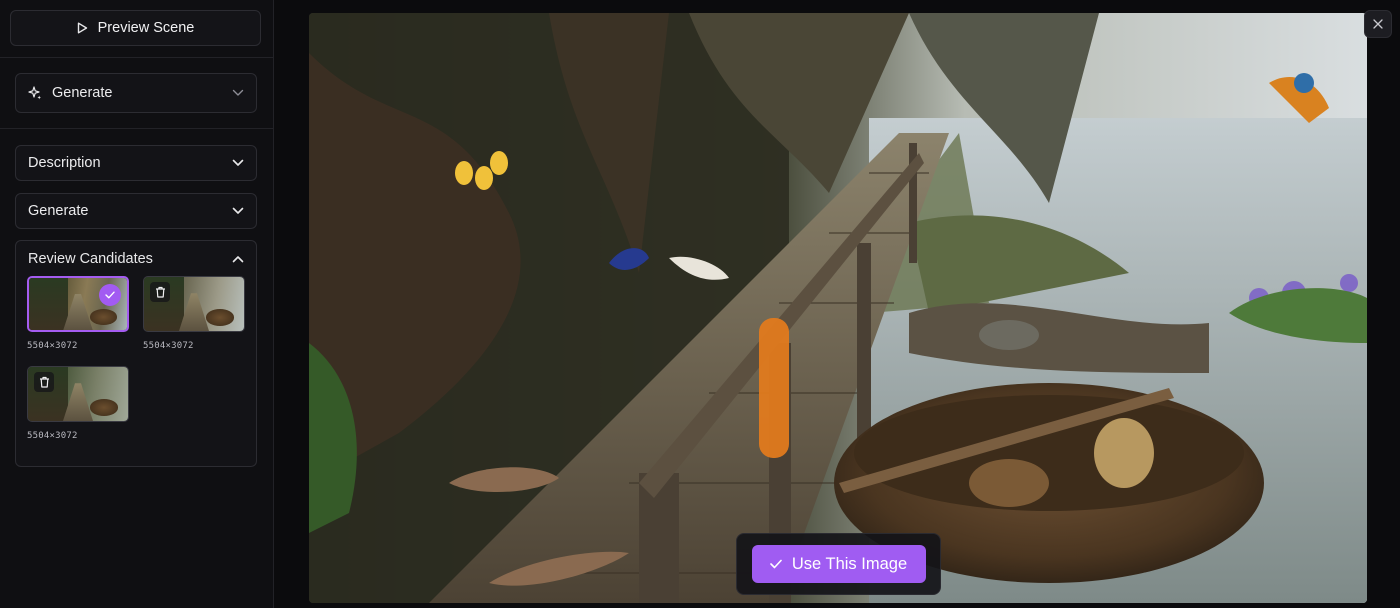 The height and width of the screenshot is (608, 1400). I want to click on generate-section: Generate, so click(136, 211).